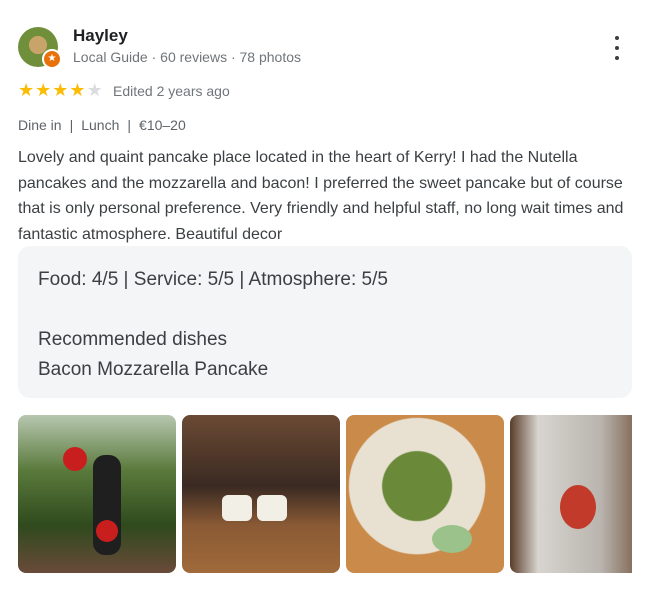 This screenshot has width=650, height=591. I want to click on recommended-heading: Recommended dishes, so click(133, 339).